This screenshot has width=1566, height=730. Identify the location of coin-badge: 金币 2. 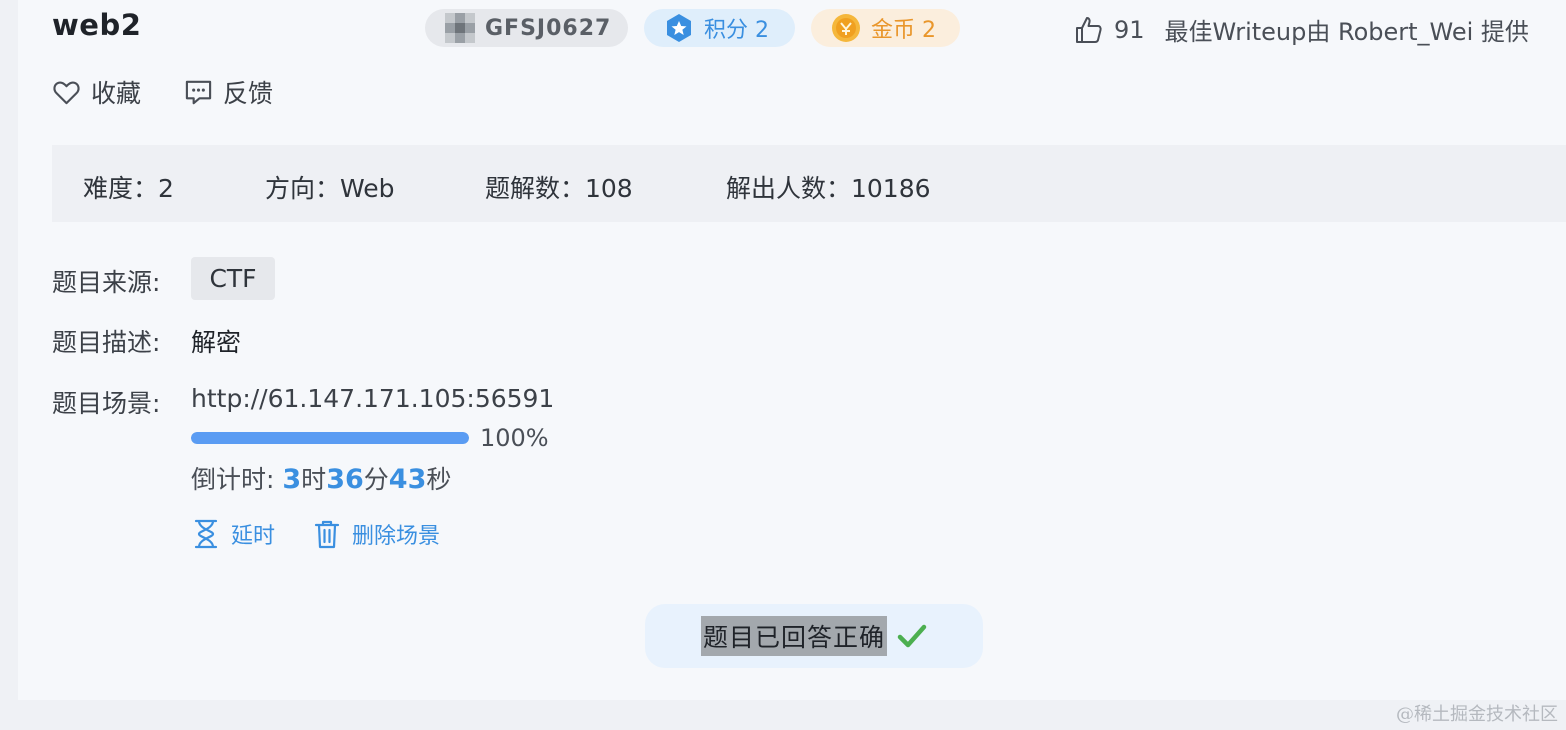
(885, 28).